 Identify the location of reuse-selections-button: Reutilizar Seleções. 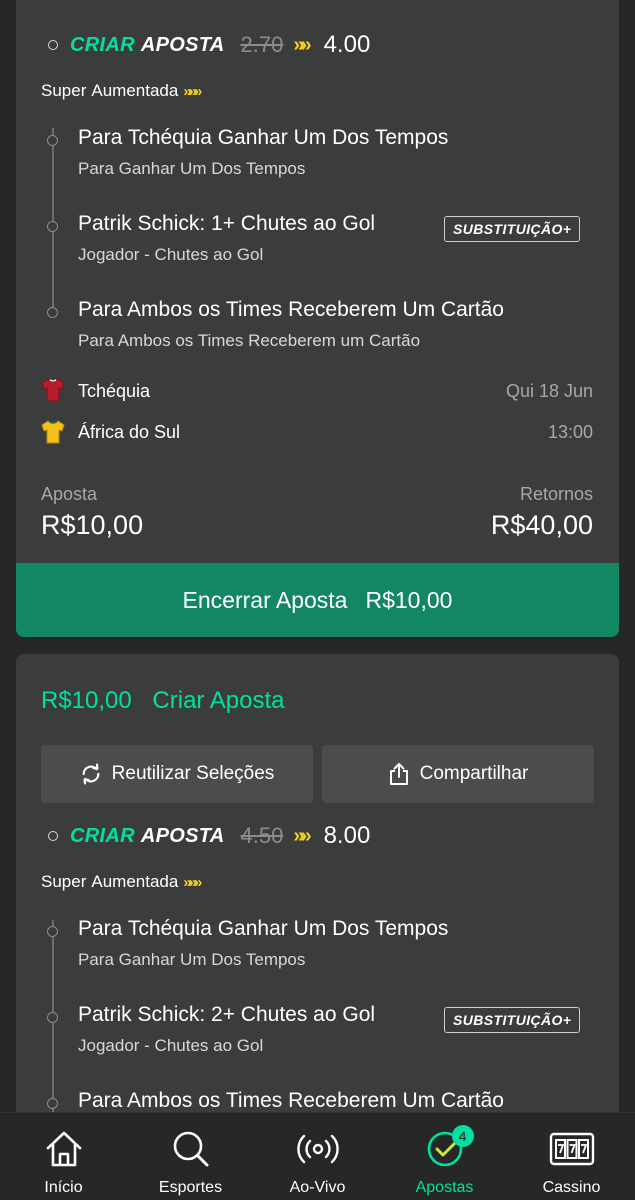
(177, 774).